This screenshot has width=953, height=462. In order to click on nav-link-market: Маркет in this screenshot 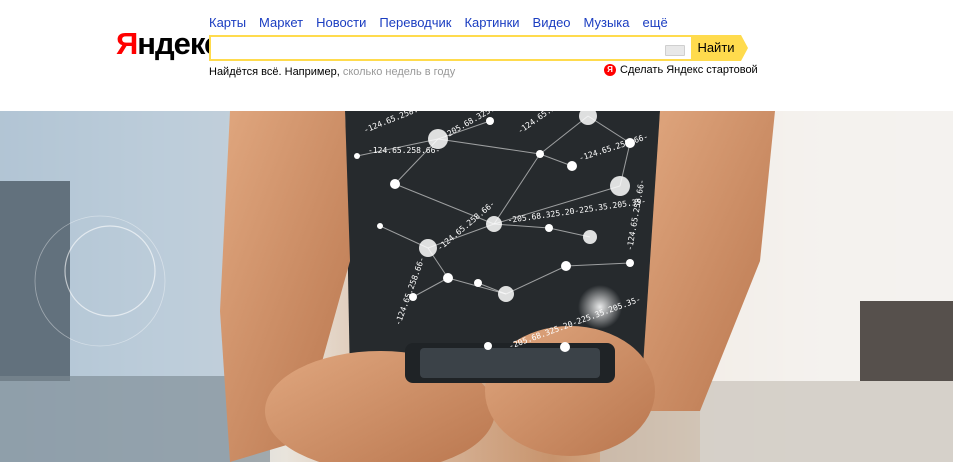, I will do `click(281, 22)`.